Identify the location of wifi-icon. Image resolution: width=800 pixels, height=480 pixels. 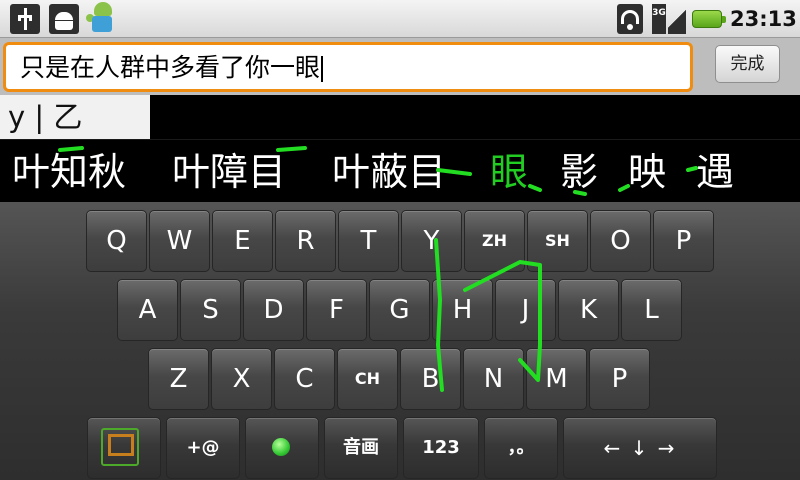
(630, 19).